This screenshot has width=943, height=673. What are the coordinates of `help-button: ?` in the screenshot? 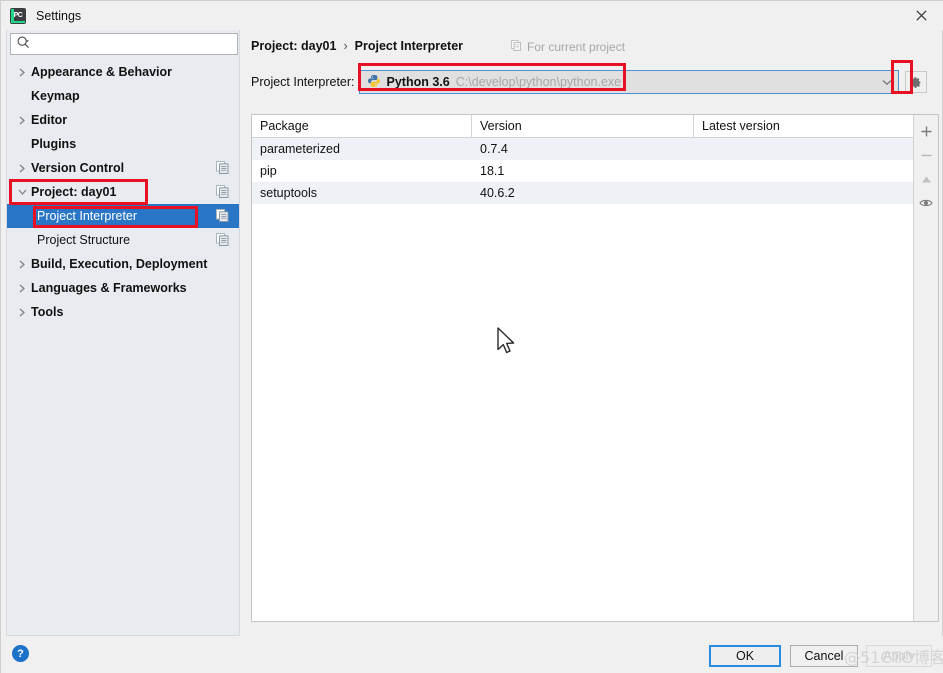 It's located at (20, 653).